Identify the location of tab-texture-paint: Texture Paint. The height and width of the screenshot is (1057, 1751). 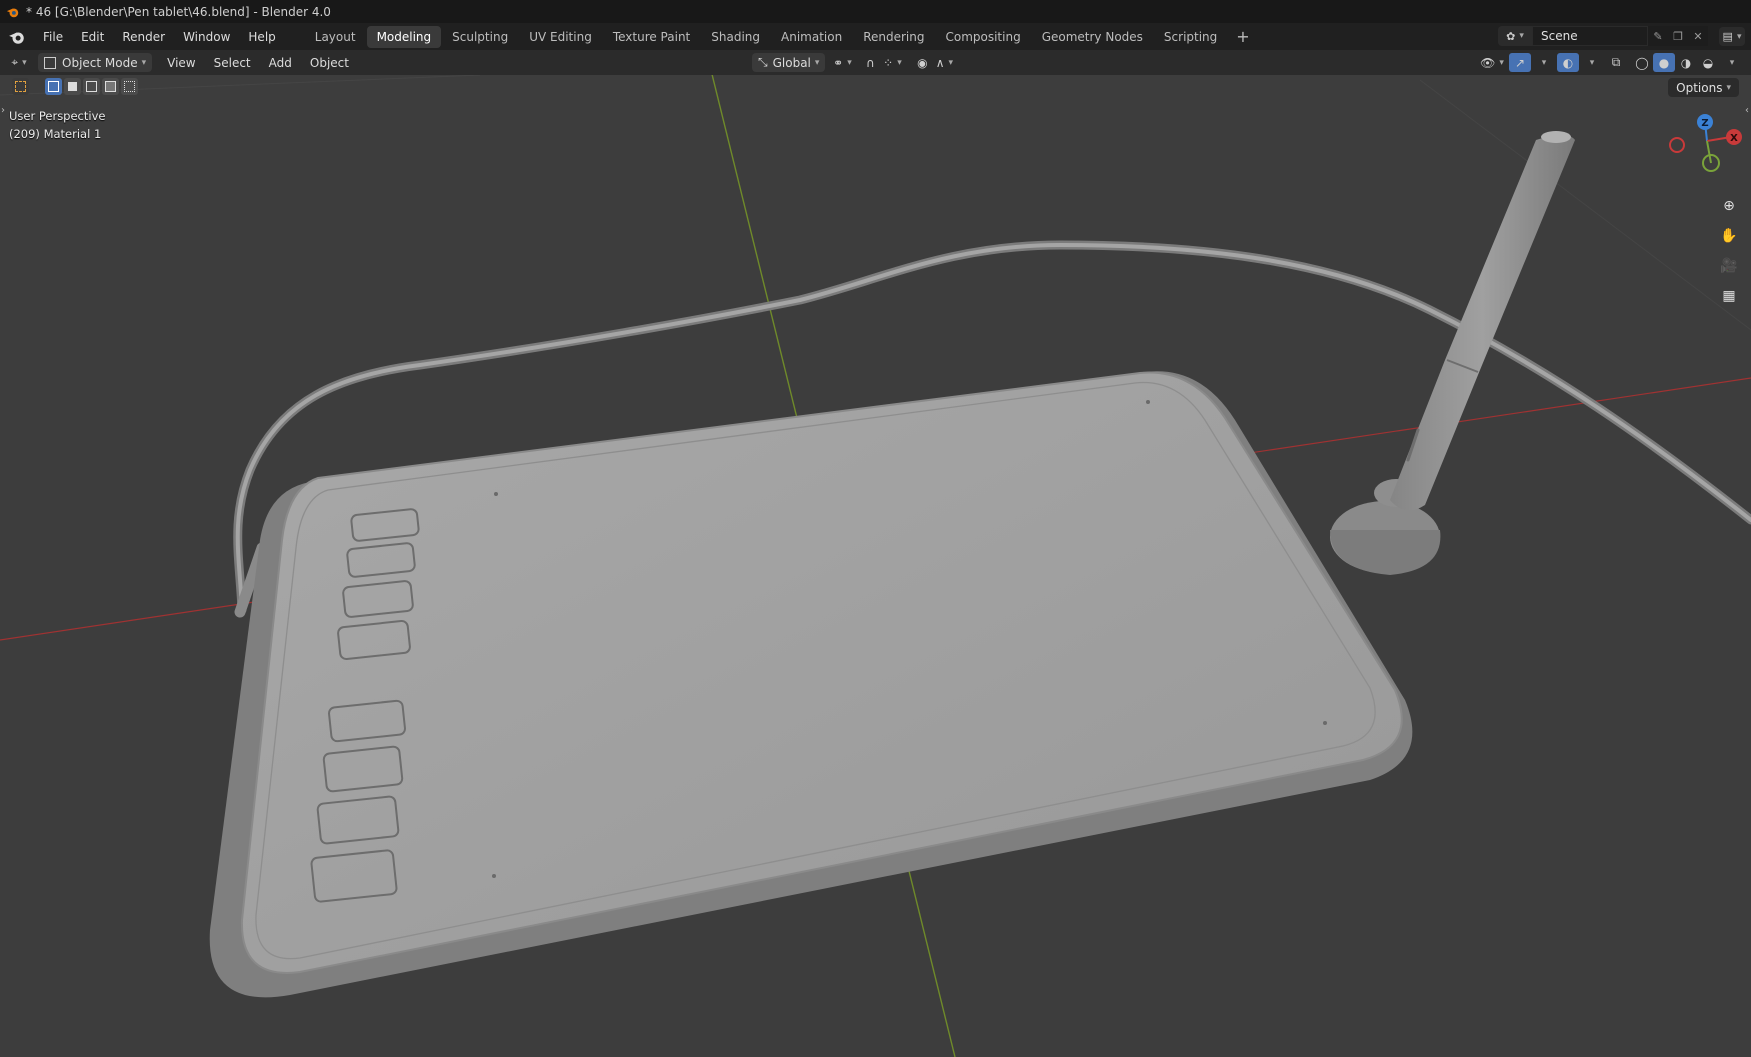
(651, 37).